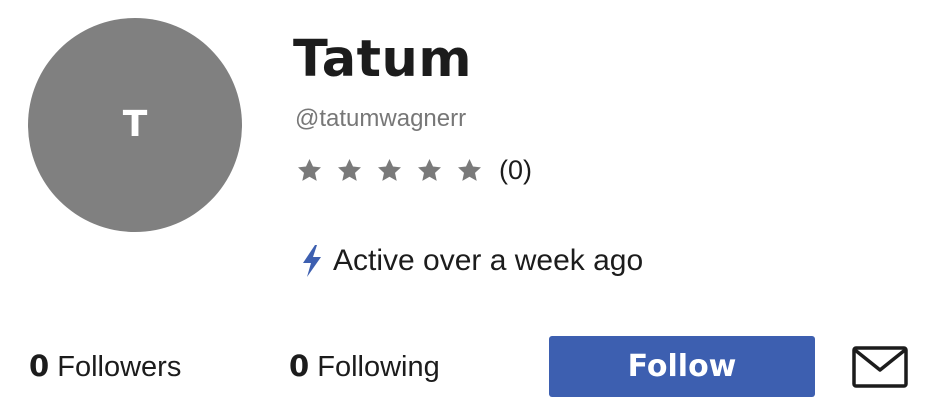  I want to click on follow-button: Follow, so click(682, 366).